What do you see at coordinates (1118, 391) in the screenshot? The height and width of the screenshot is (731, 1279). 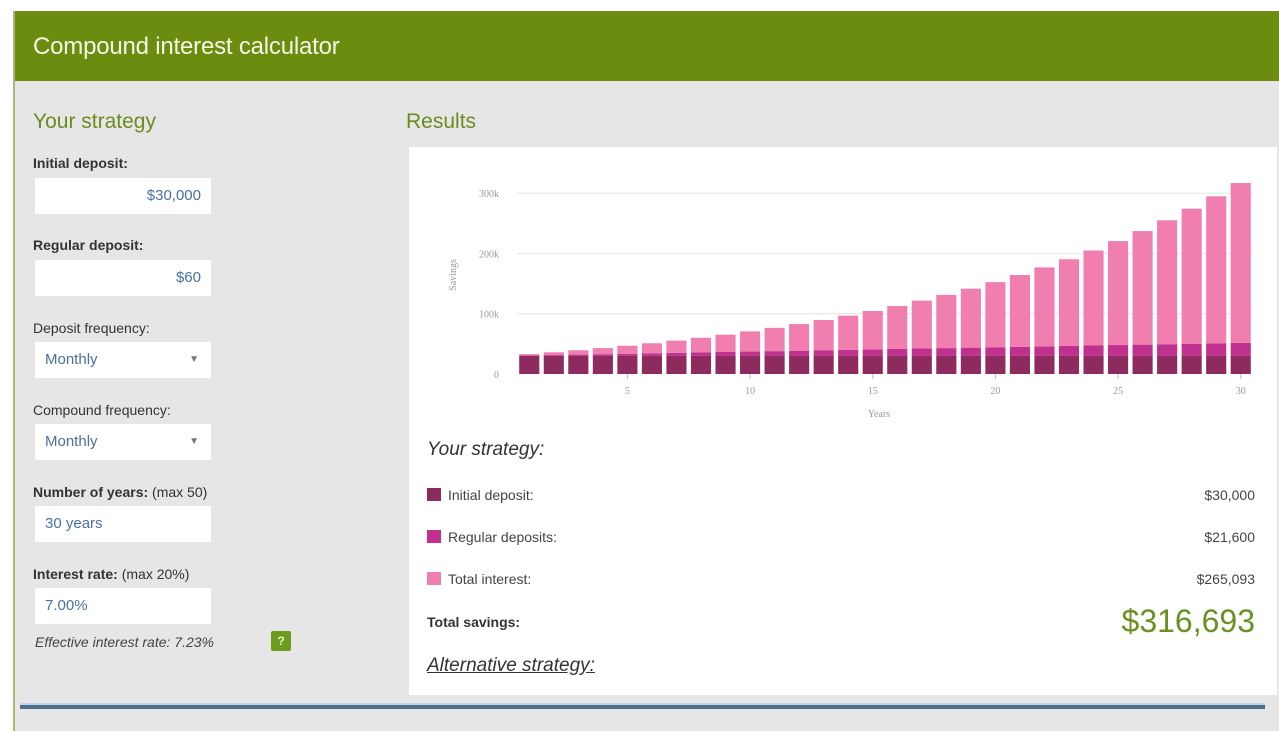 I see `x-tick-label: 25` at bounding box center [1118, 391].